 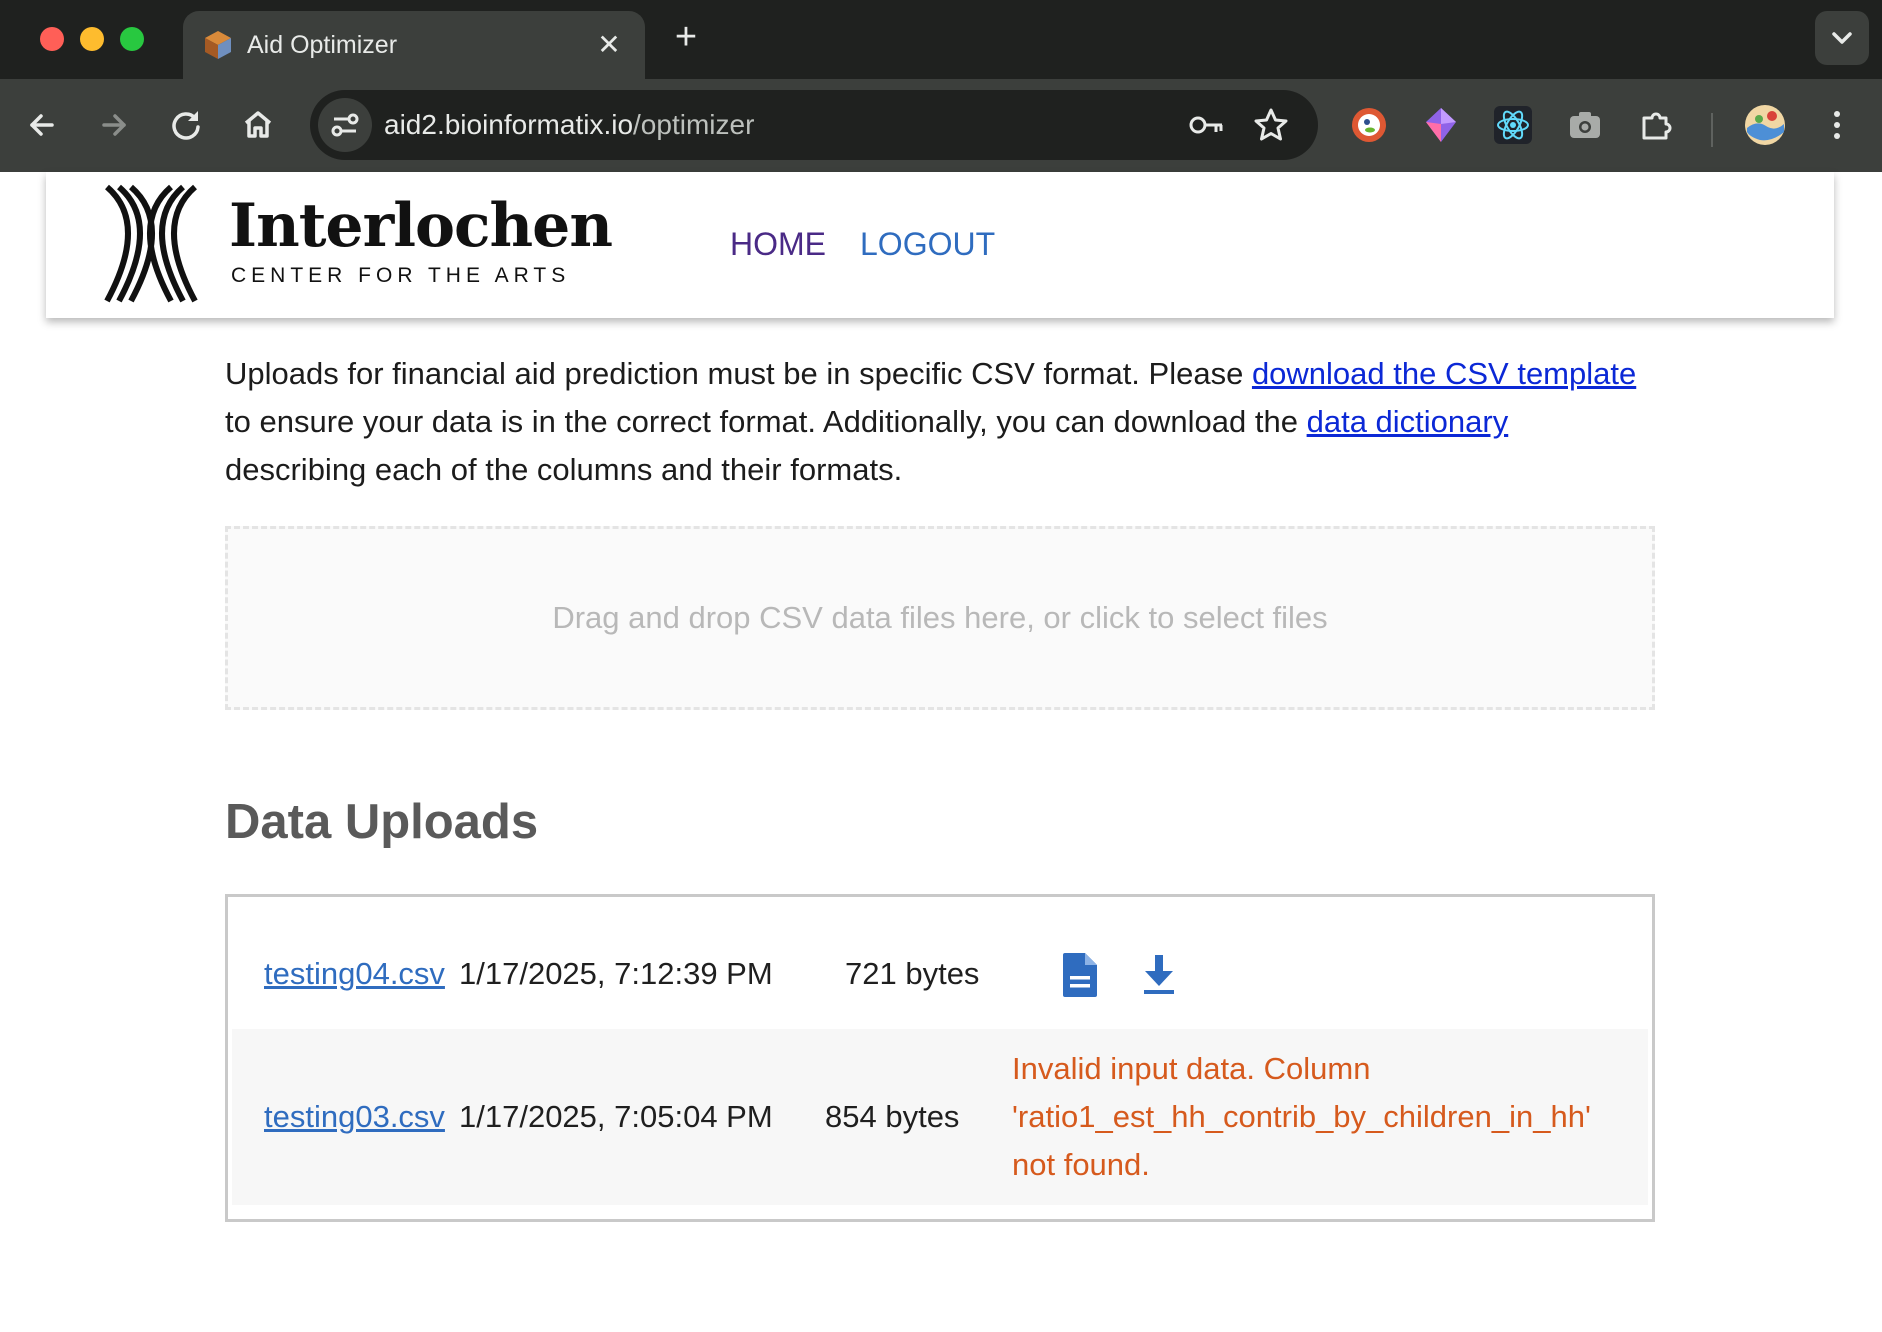 What do you see at coordinates (778, 244) in the screenshot?
I see `nav-home-link: HOME` at bounding box center [778, 244].